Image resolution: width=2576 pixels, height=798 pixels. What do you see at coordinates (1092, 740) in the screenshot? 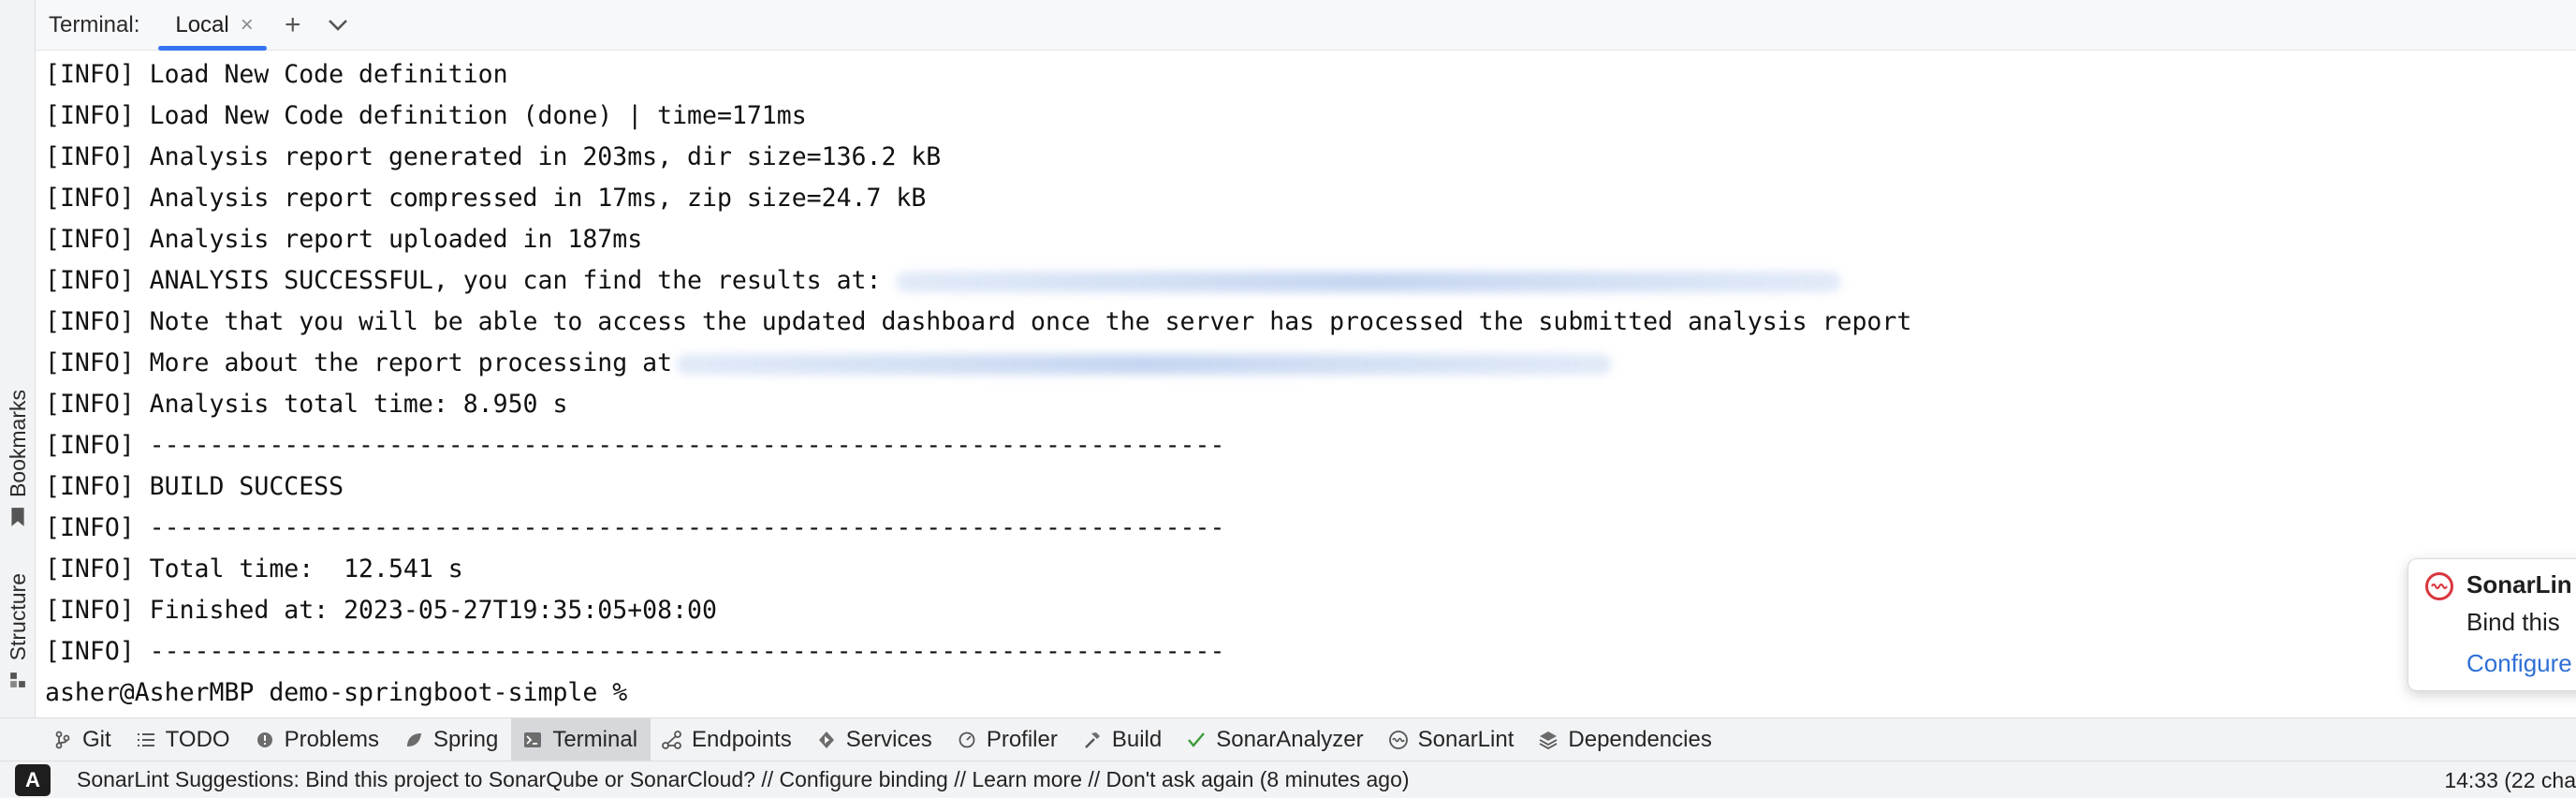
I see `hammer-icon` at bounding box center [1092, 740].